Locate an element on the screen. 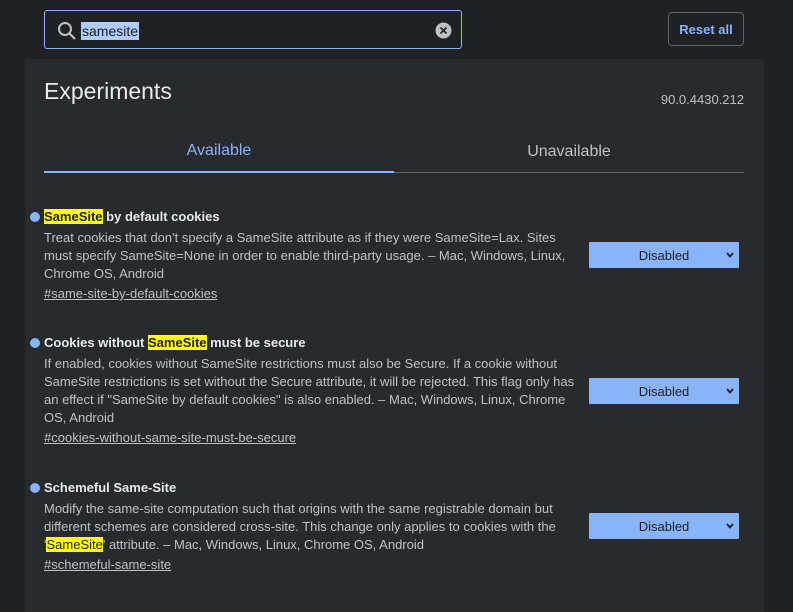 The image size is (793, 612). title-text: Cookies without is located at coordinates (96, 342).